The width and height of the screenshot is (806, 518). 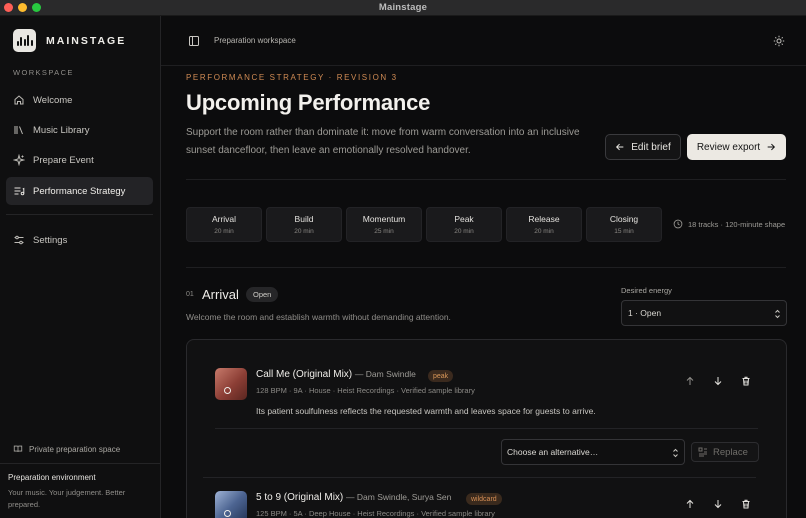 What do you see at coordinates (63, 160) in the screenshot?
I see `sidebar-item-label: Prepare Event` at bounding box center [63, 160].